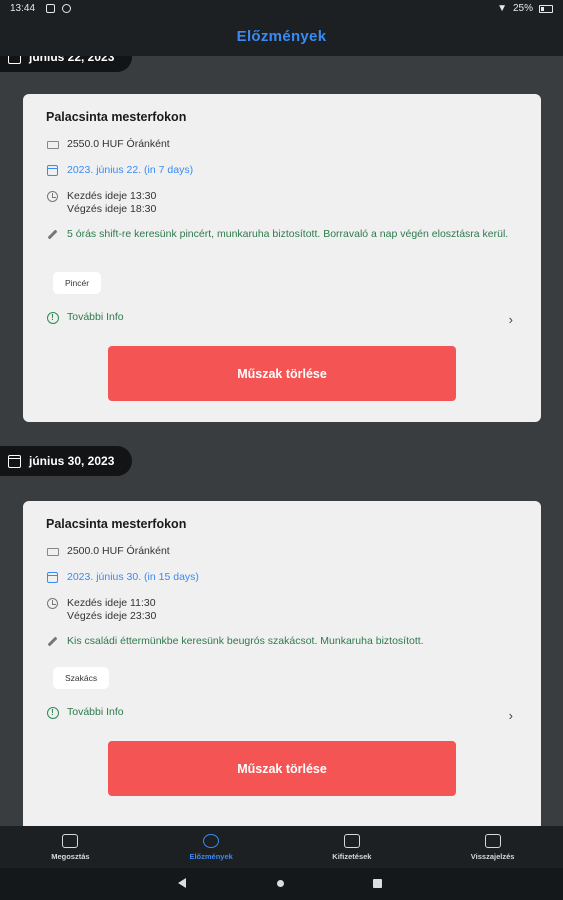 This screenshot has width=563, height=900. Describe the element at coordinates (112, 616) in the screenshot. I see `end-time: Végzés ideje 23:30` at that location.